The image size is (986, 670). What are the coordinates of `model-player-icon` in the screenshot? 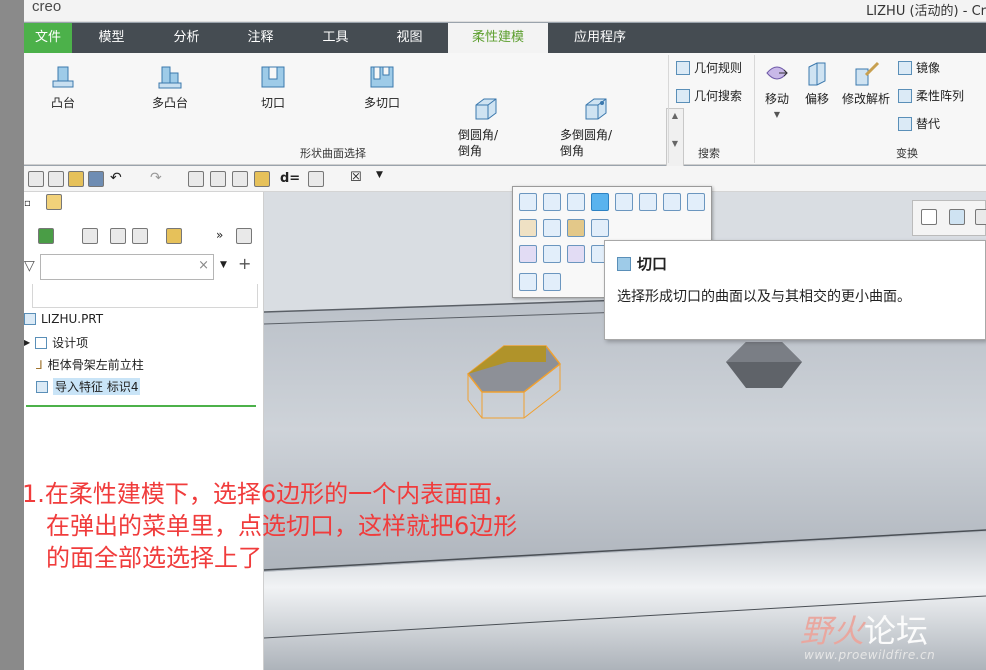 It's located at (196, 179).